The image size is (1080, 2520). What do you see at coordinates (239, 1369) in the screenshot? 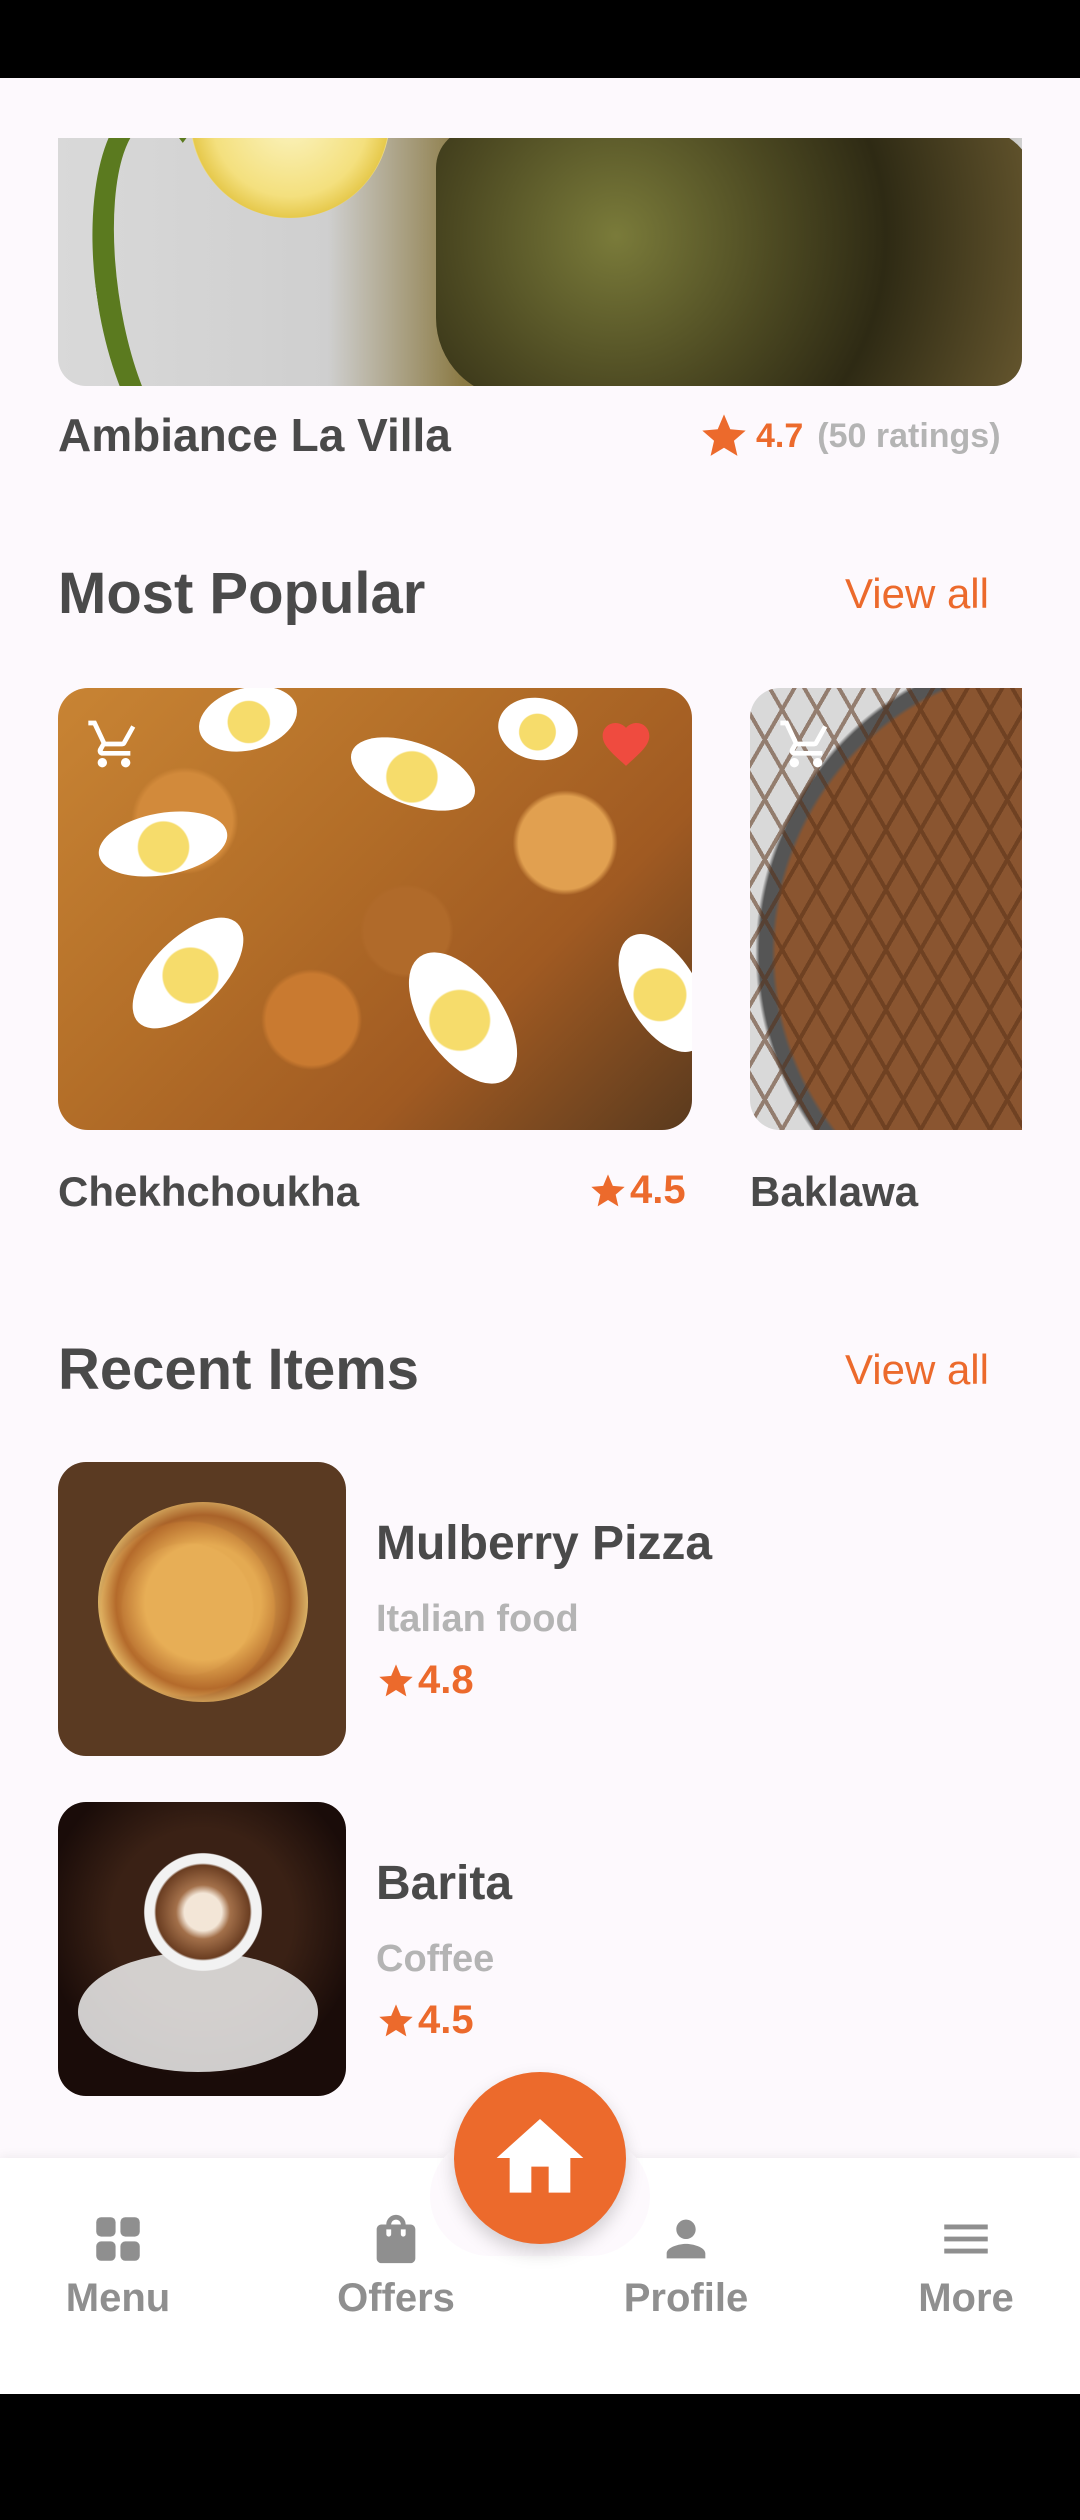
I see `section-title-recent-items: Recent Items` at bounding box center [239, 1369].